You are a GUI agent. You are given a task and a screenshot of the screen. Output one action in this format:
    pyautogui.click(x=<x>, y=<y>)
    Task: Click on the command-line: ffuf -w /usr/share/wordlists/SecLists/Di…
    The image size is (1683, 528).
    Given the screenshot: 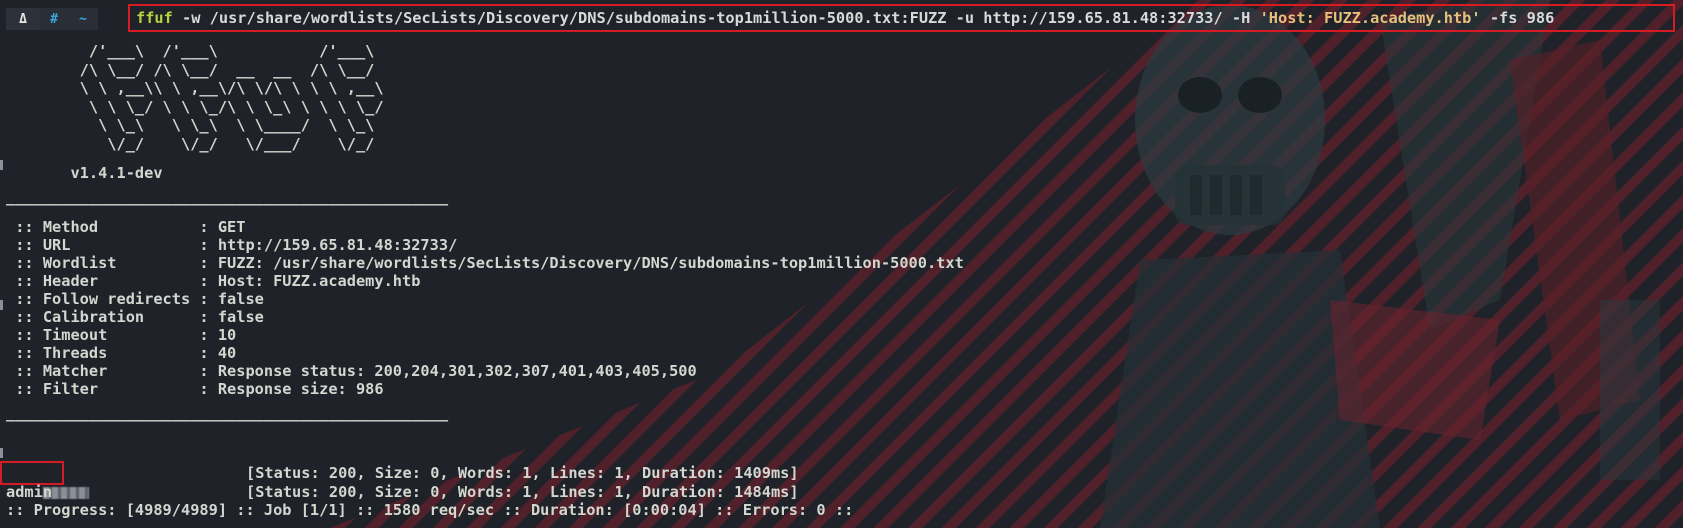 What is the action you would take?
    pyautogui.click(x=901, y=18)
    